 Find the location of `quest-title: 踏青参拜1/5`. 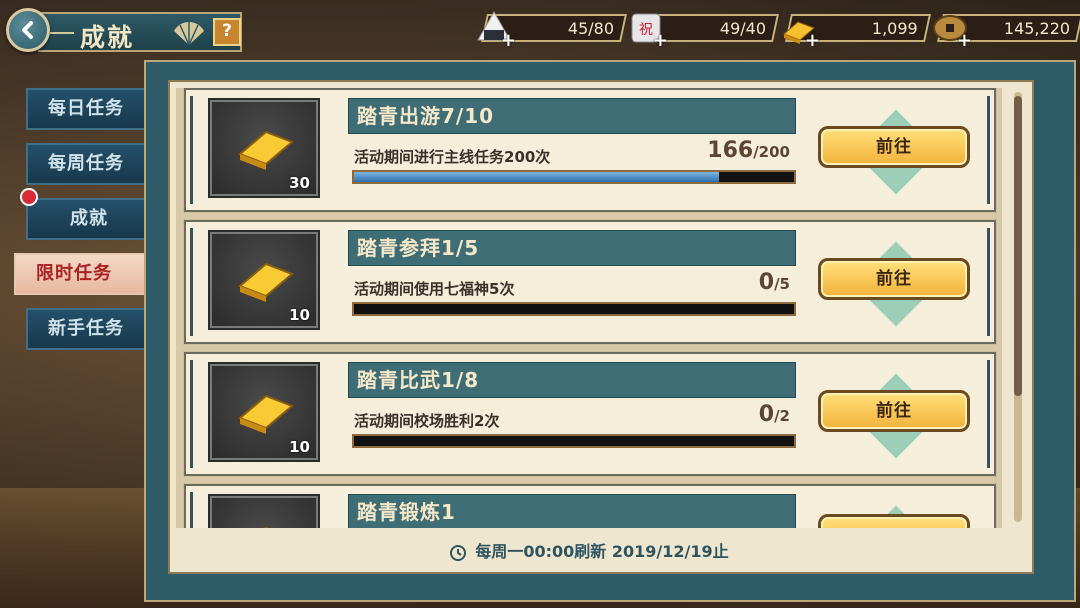

quest-title: 踏青参拜1/5 is located at coordinates (572, 248).